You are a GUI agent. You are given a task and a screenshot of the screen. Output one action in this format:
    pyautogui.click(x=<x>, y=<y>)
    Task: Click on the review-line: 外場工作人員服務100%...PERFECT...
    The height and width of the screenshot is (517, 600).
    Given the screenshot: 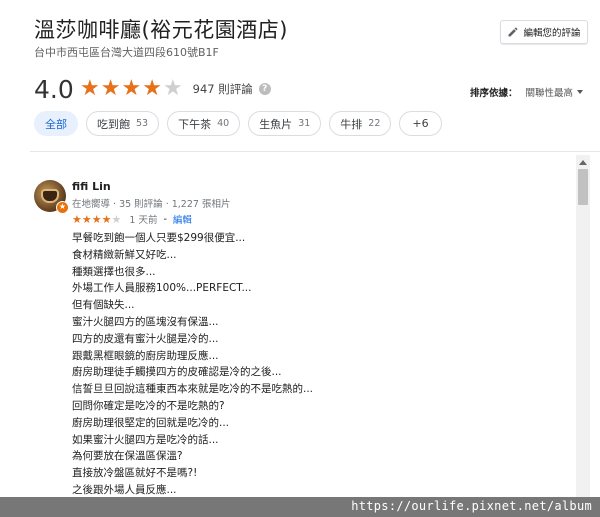 What is the action you would take?
    pyautogui.click(x=162, y=288)
    